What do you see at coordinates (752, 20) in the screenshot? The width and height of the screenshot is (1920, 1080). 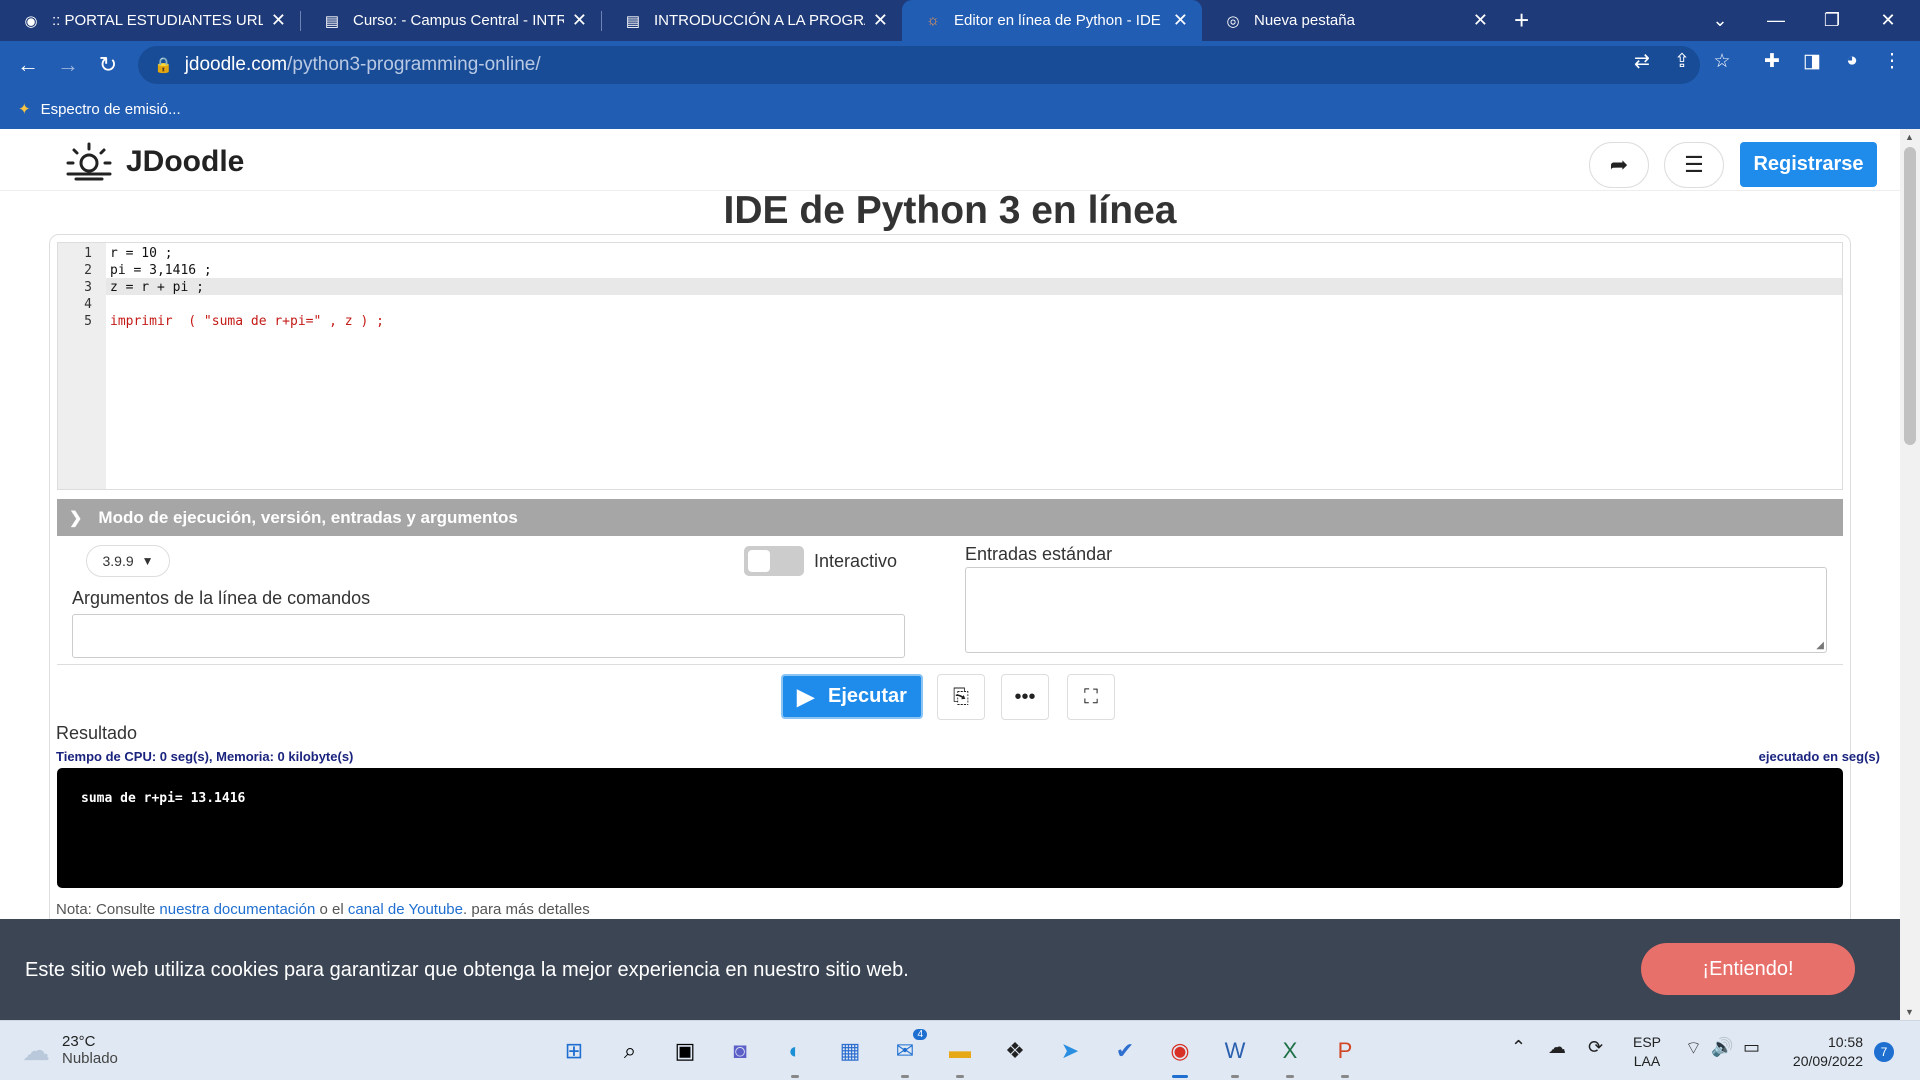 I see `tab-intro: ▤ INTRODUCCIÓN A LA PROGRAM ✕` at bounding box center [752, 20].